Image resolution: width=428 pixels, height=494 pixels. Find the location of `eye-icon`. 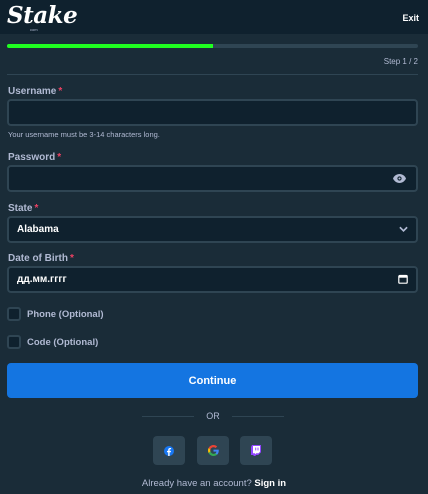

eye-icon is located at coordinates (399, 178).